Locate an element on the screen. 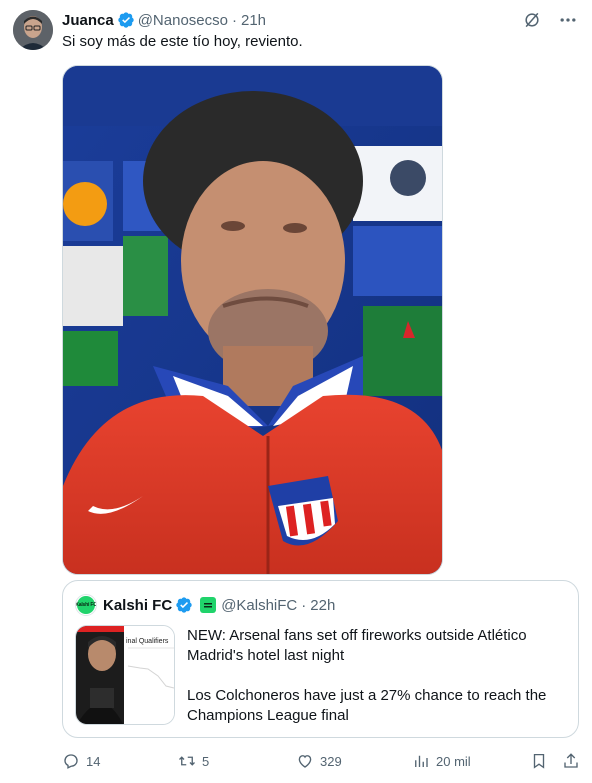  author-name: Juanca is located at coordinates (88, 20).